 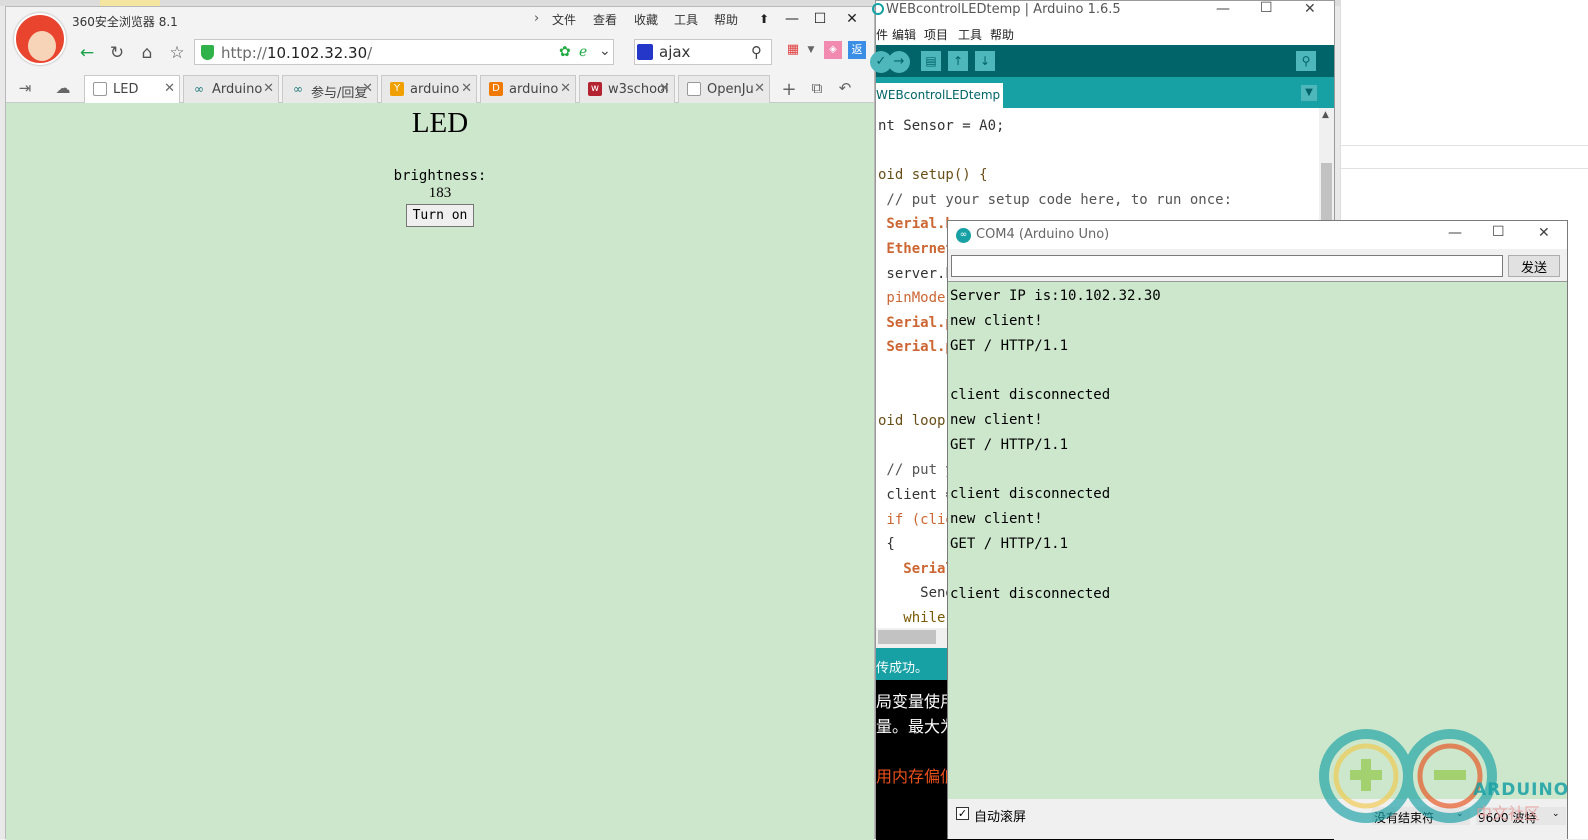 I want to click on reload-icon: ↻, so click(x=117, y=53).